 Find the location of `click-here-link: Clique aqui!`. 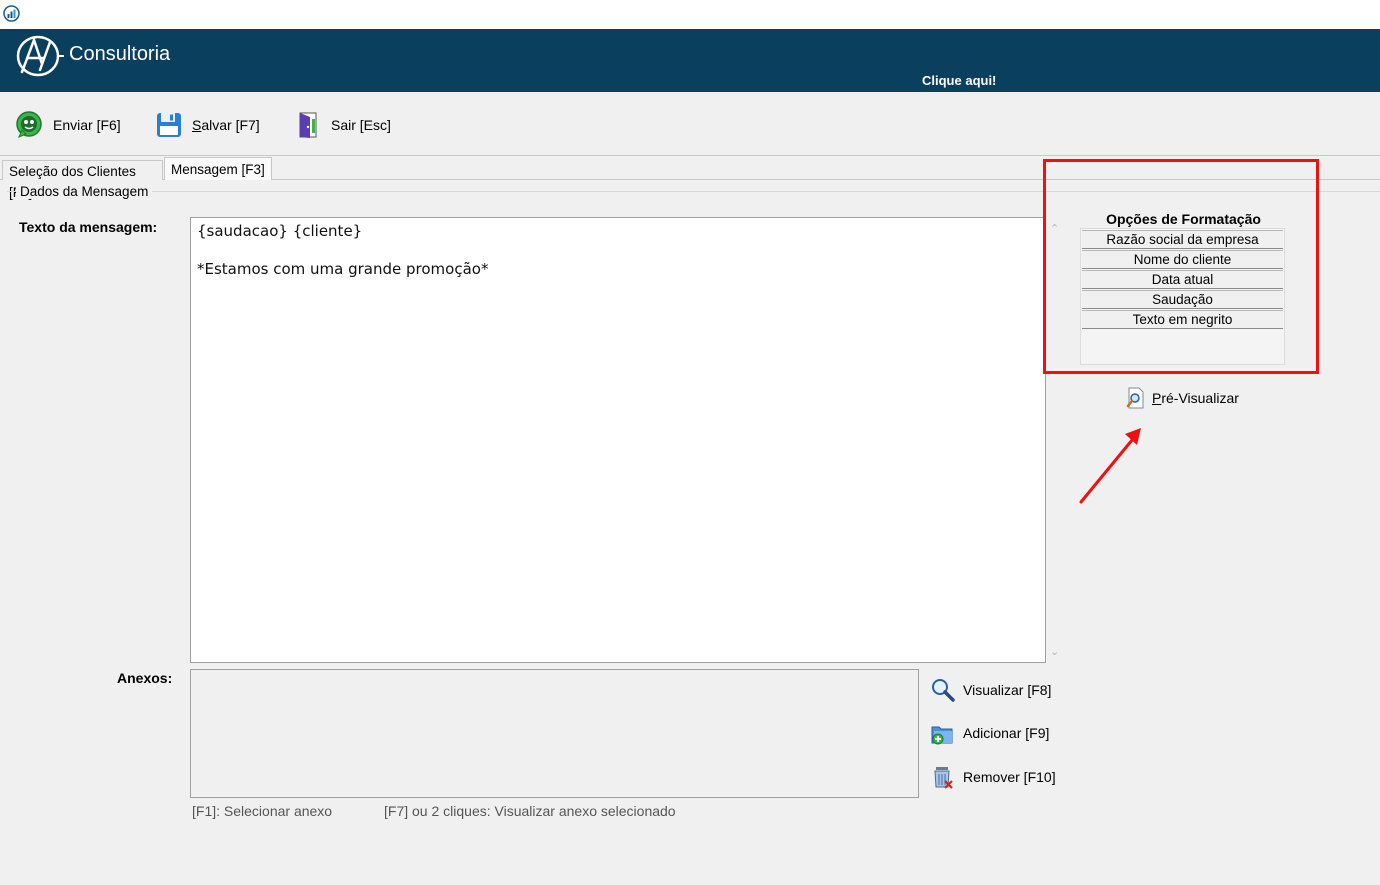

click-here-link: Clique aqui! is located at coordinates (959, 80).